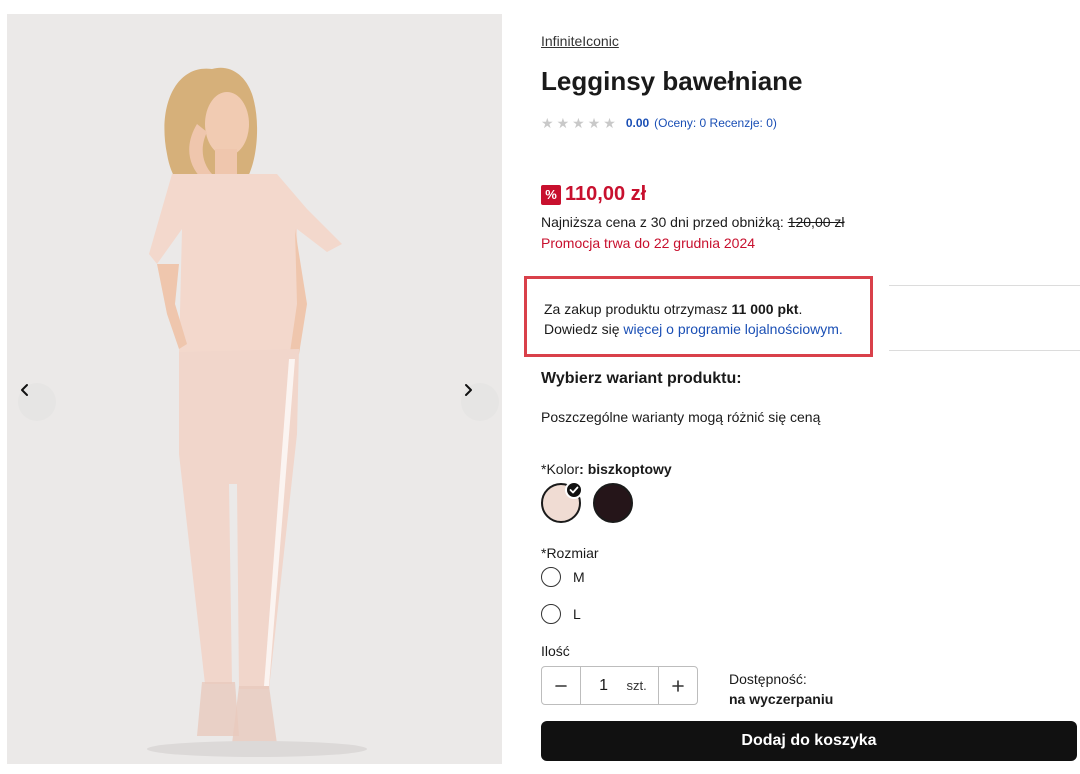  Describe the element at coordinates (570, 553) in the screenshot. I see `size-label: *Rozmiar` at that location.